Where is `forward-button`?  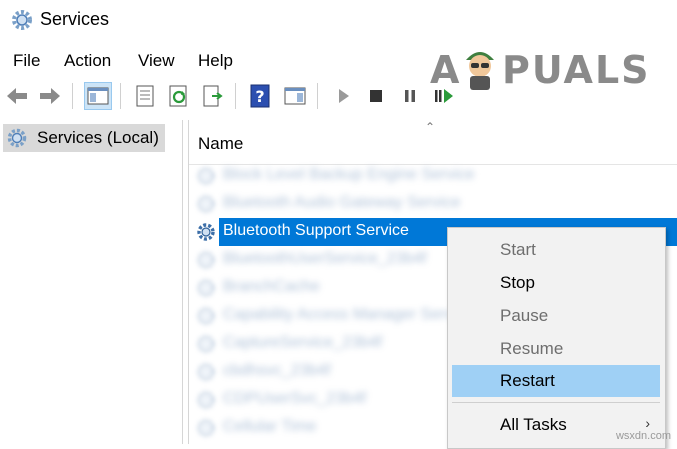
forward-button is located at coordinates (50, 96).